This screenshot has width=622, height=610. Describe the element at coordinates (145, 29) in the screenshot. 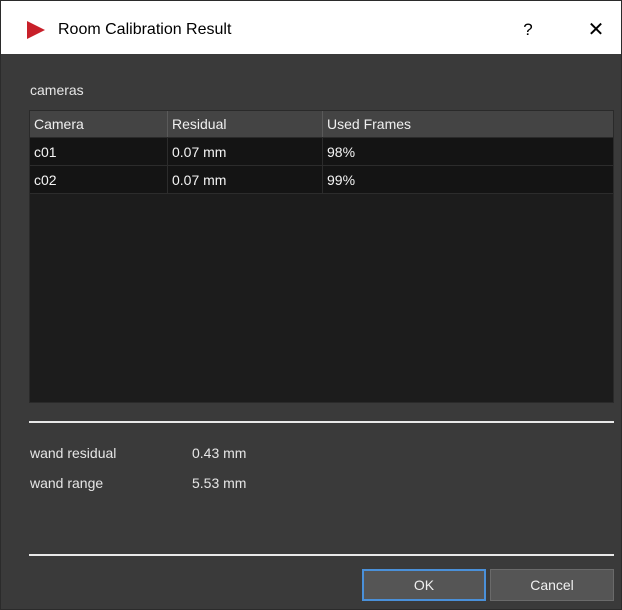

I see `window-title: Room Calibration Result` at that location.